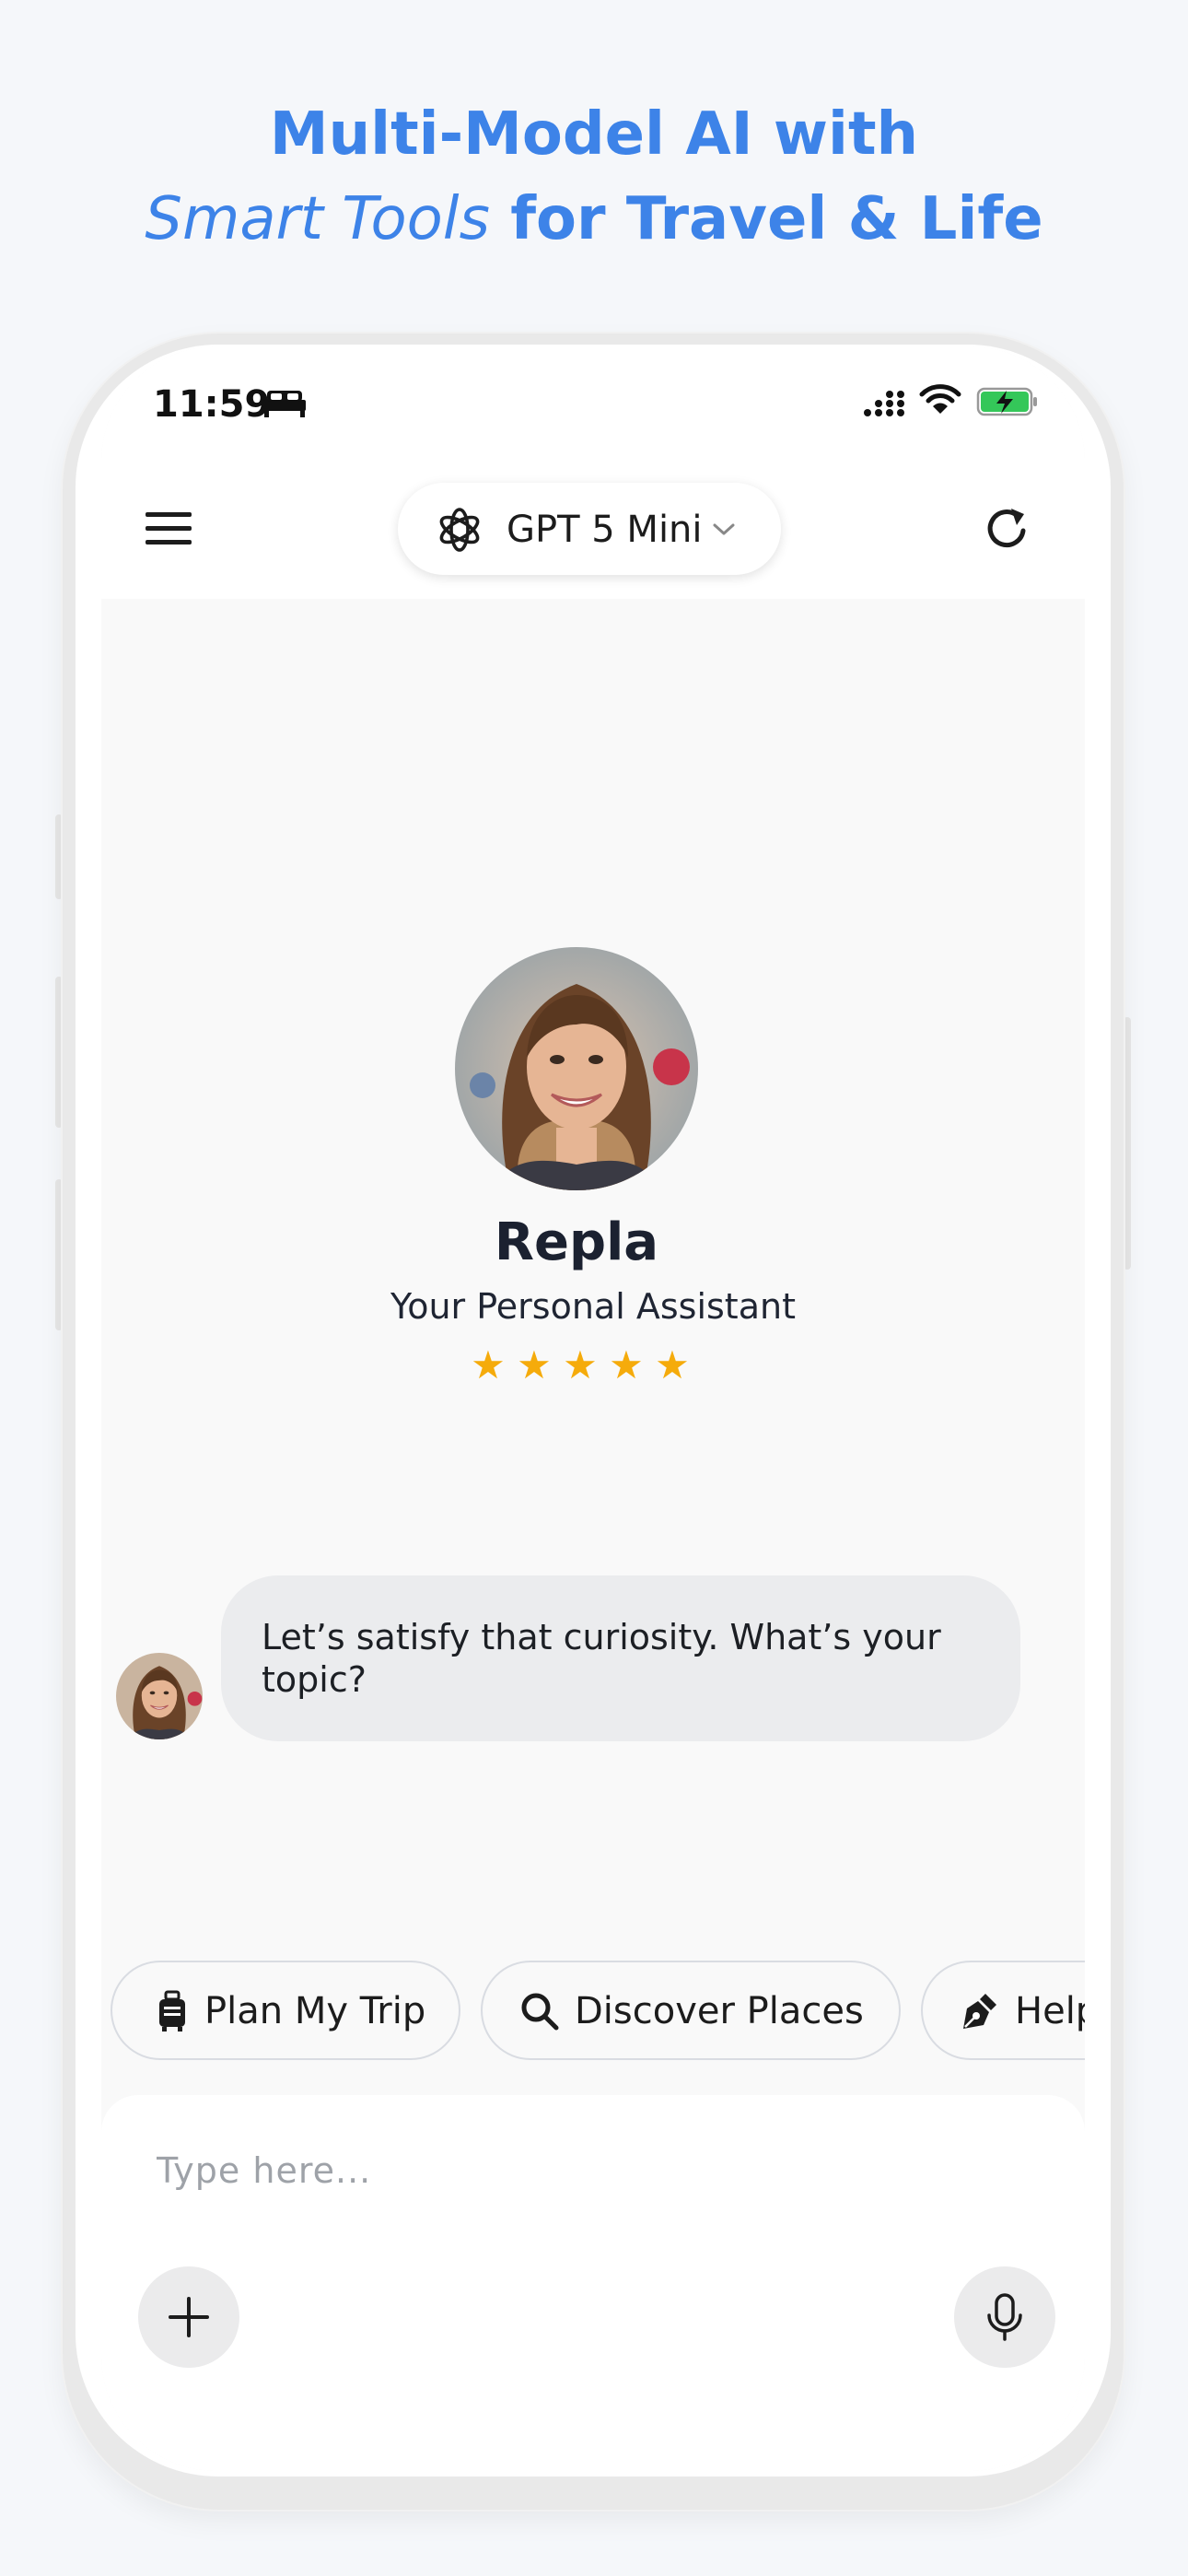 Image resolution: width=1188 pixels, height=2576 pixels. Describe the element at coordinates (594, 134) in the screenshot. I see `promo-line-1: Multi-Model AI with` at that location.